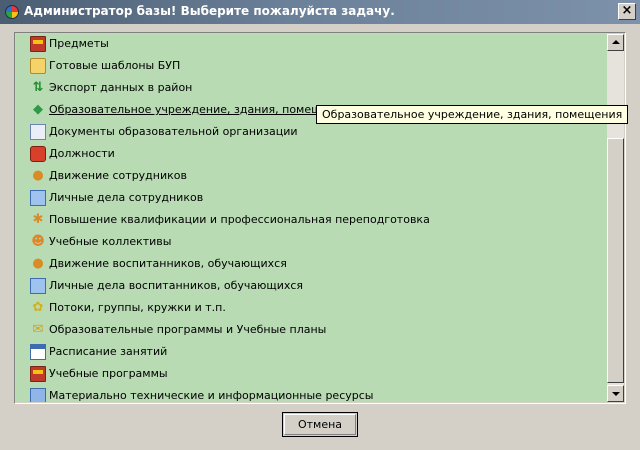 This screenshot has height=450, width=640. Describe the element at coordinates (38, 154) in the screenshot. I see `briefcase-icon` at that location.